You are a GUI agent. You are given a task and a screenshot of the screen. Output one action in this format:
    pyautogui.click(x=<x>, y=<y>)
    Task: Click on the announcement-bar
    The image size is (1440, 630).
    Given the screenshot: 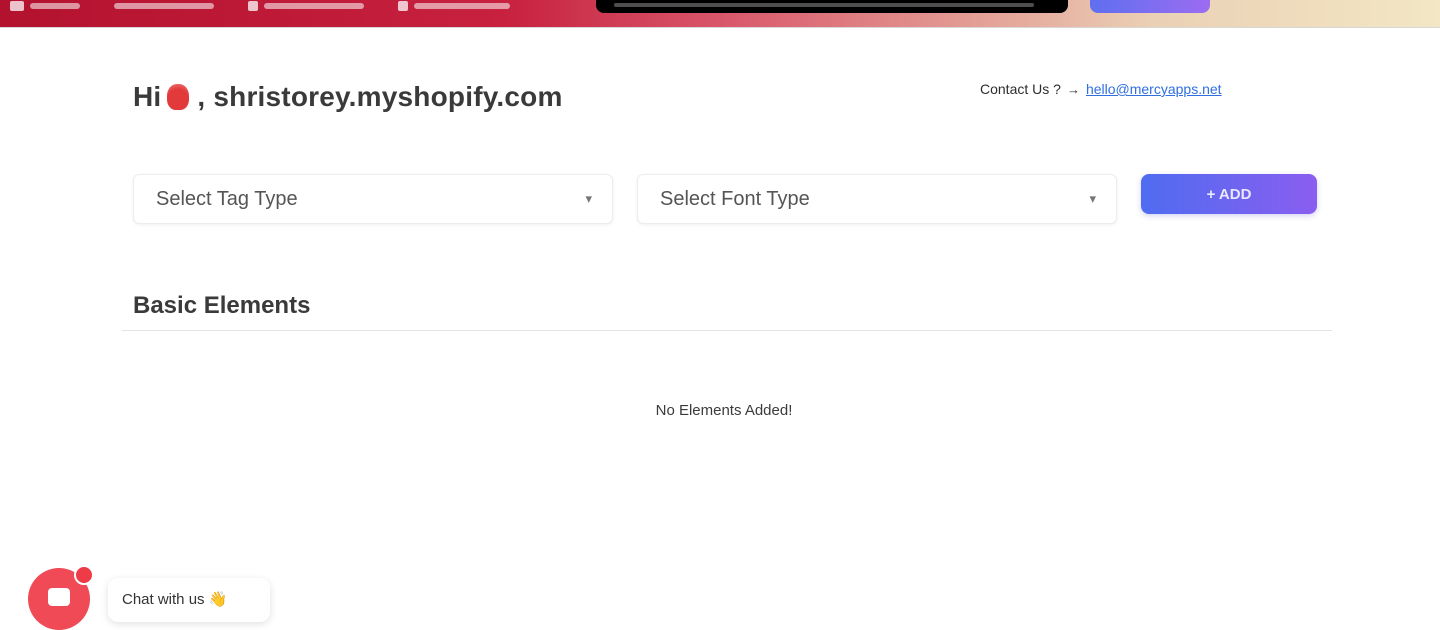 What is the action you would take?
    pyautogui.click(x=832, y=6)
    